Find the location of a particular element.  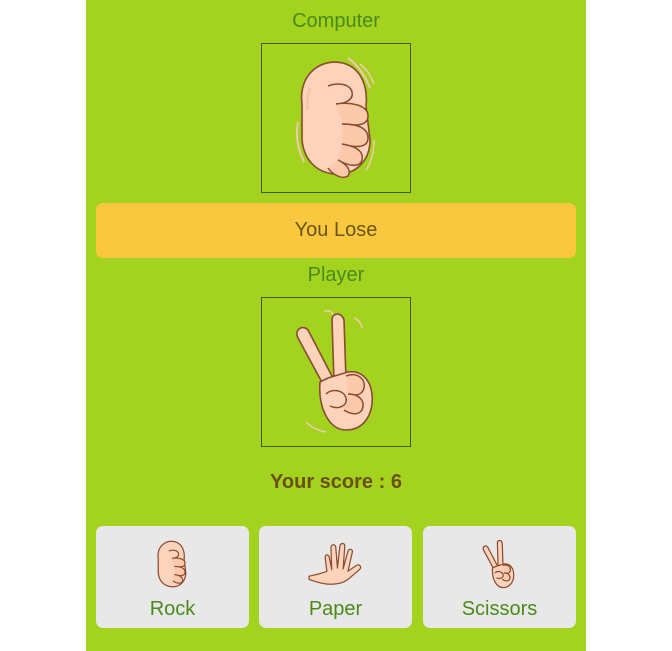

result-banner: You Lose is located at coordinates (336, 230).